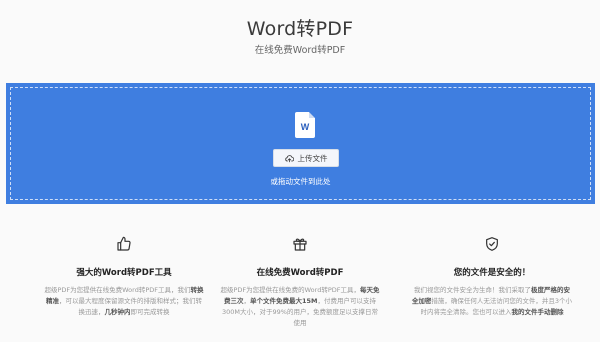 The height and width of the screenshot is (342, 600). I want to click on page-subtitle: 在线免费Word转PDF, so click(300, 50).